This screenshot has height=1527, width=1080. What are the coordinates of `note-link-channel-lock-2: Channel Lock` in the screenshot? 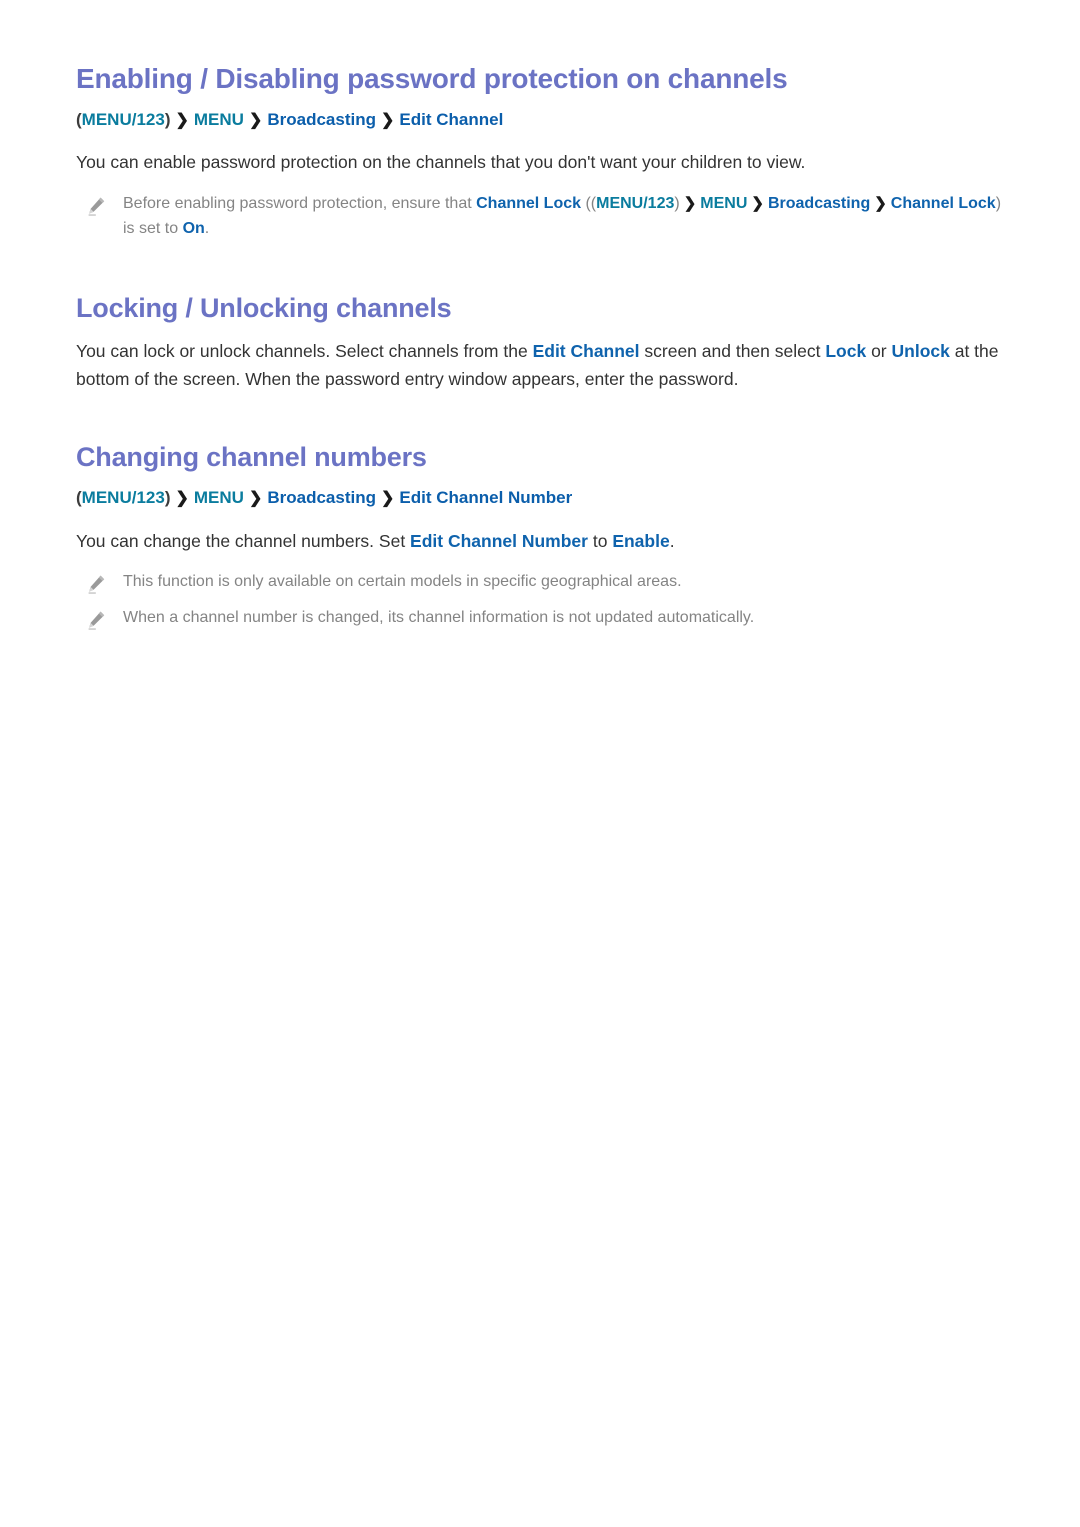 It's located at (943, 203).